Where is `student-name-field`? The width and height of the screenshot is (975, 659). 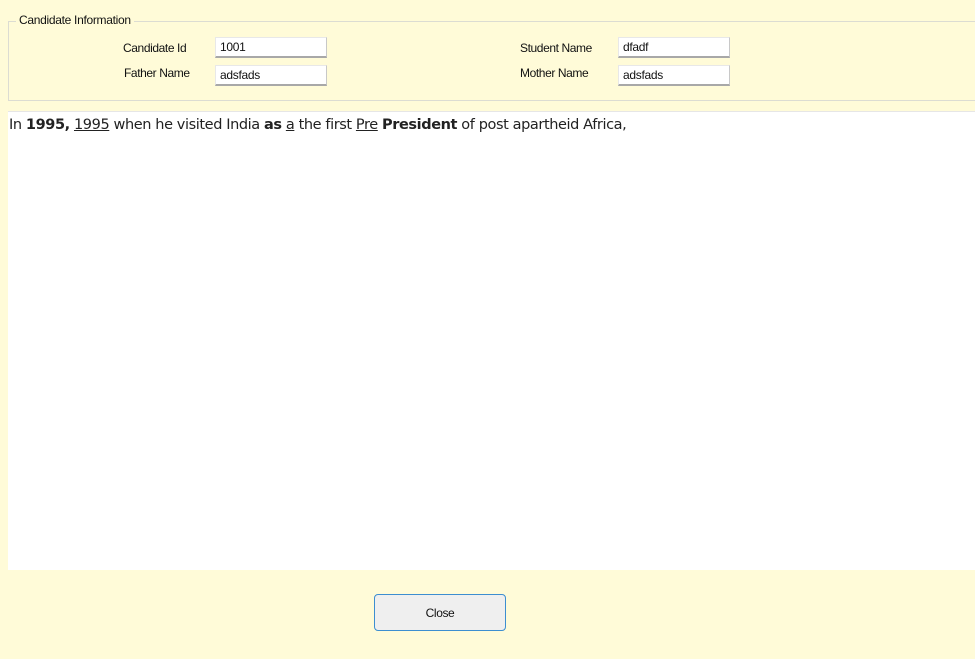 student-name-field is located at coordinates (674, 47).